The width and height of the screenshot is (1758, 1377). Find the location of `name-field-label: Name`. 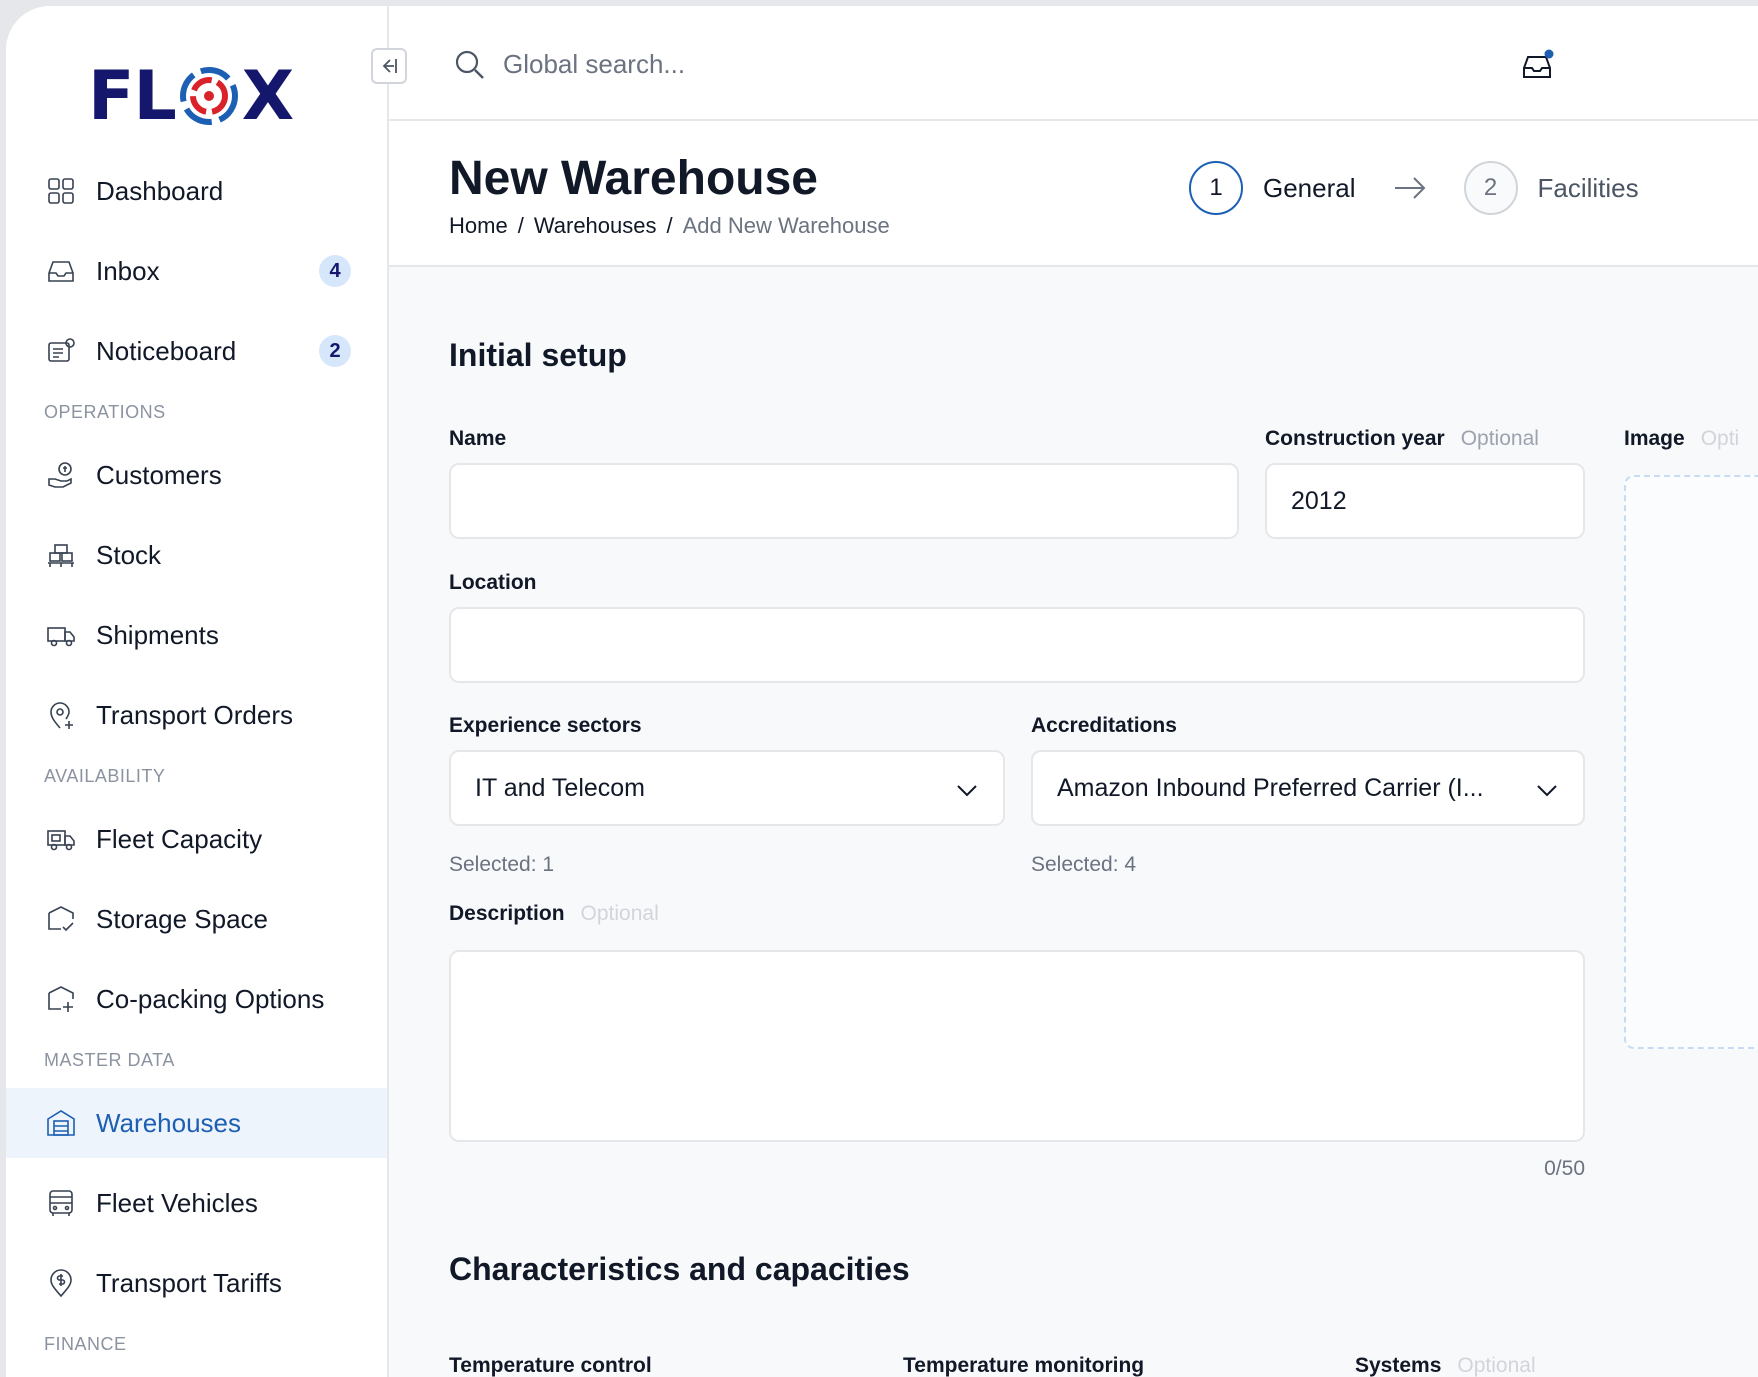

name-field-label: Name is located at coordinates (477, 439).